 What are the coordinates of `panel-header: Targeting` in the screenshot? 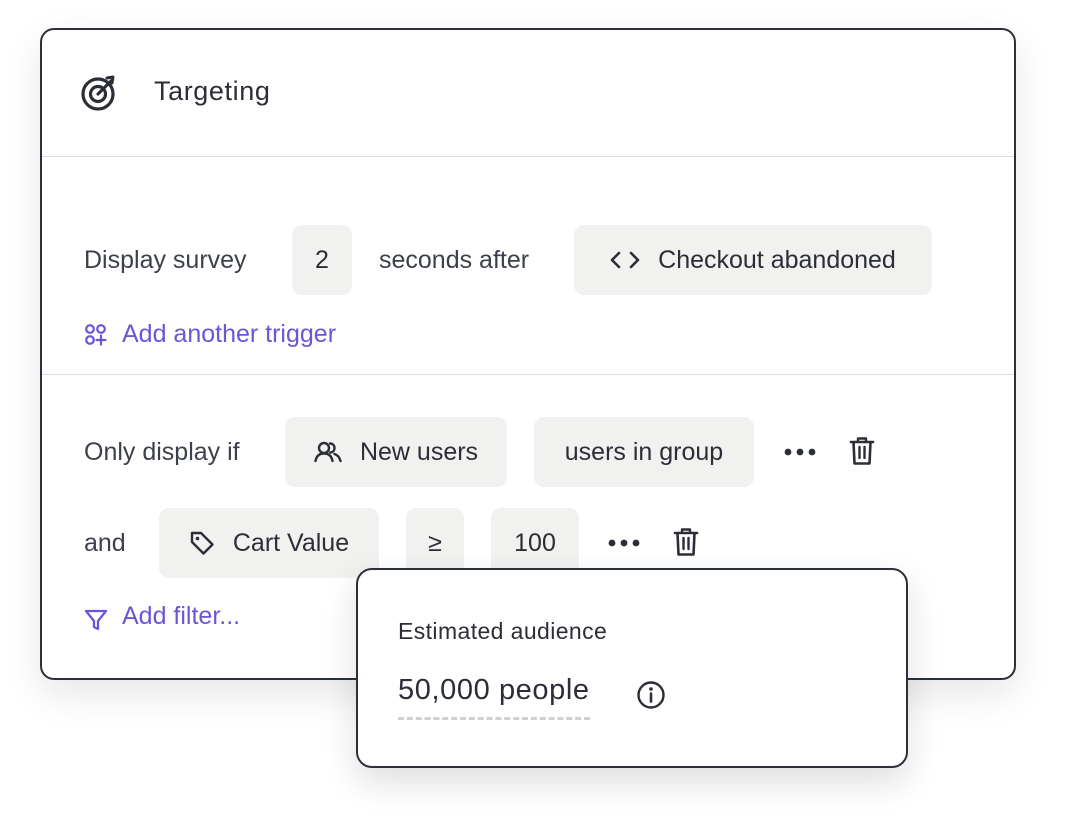 It's located at (528, 93).